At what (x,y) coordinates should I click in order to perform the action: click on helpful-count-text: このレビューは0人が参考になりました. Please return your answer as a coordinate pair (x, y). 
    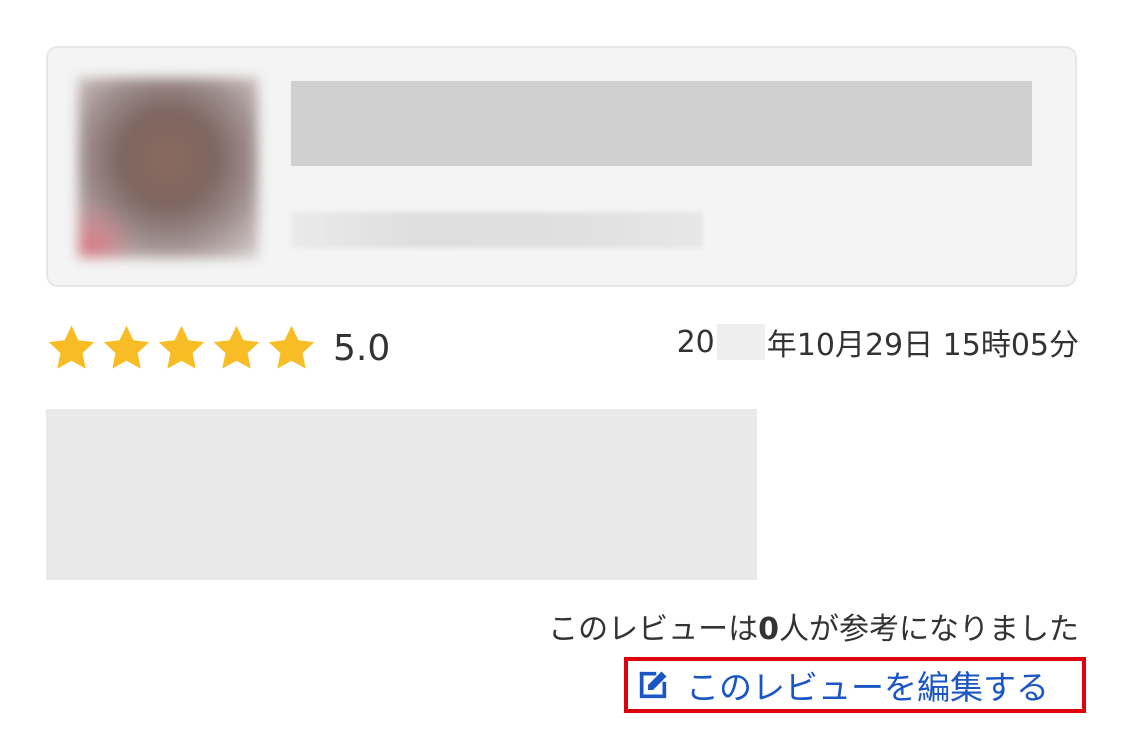
    Looking at the image, I should click on (813, 626).